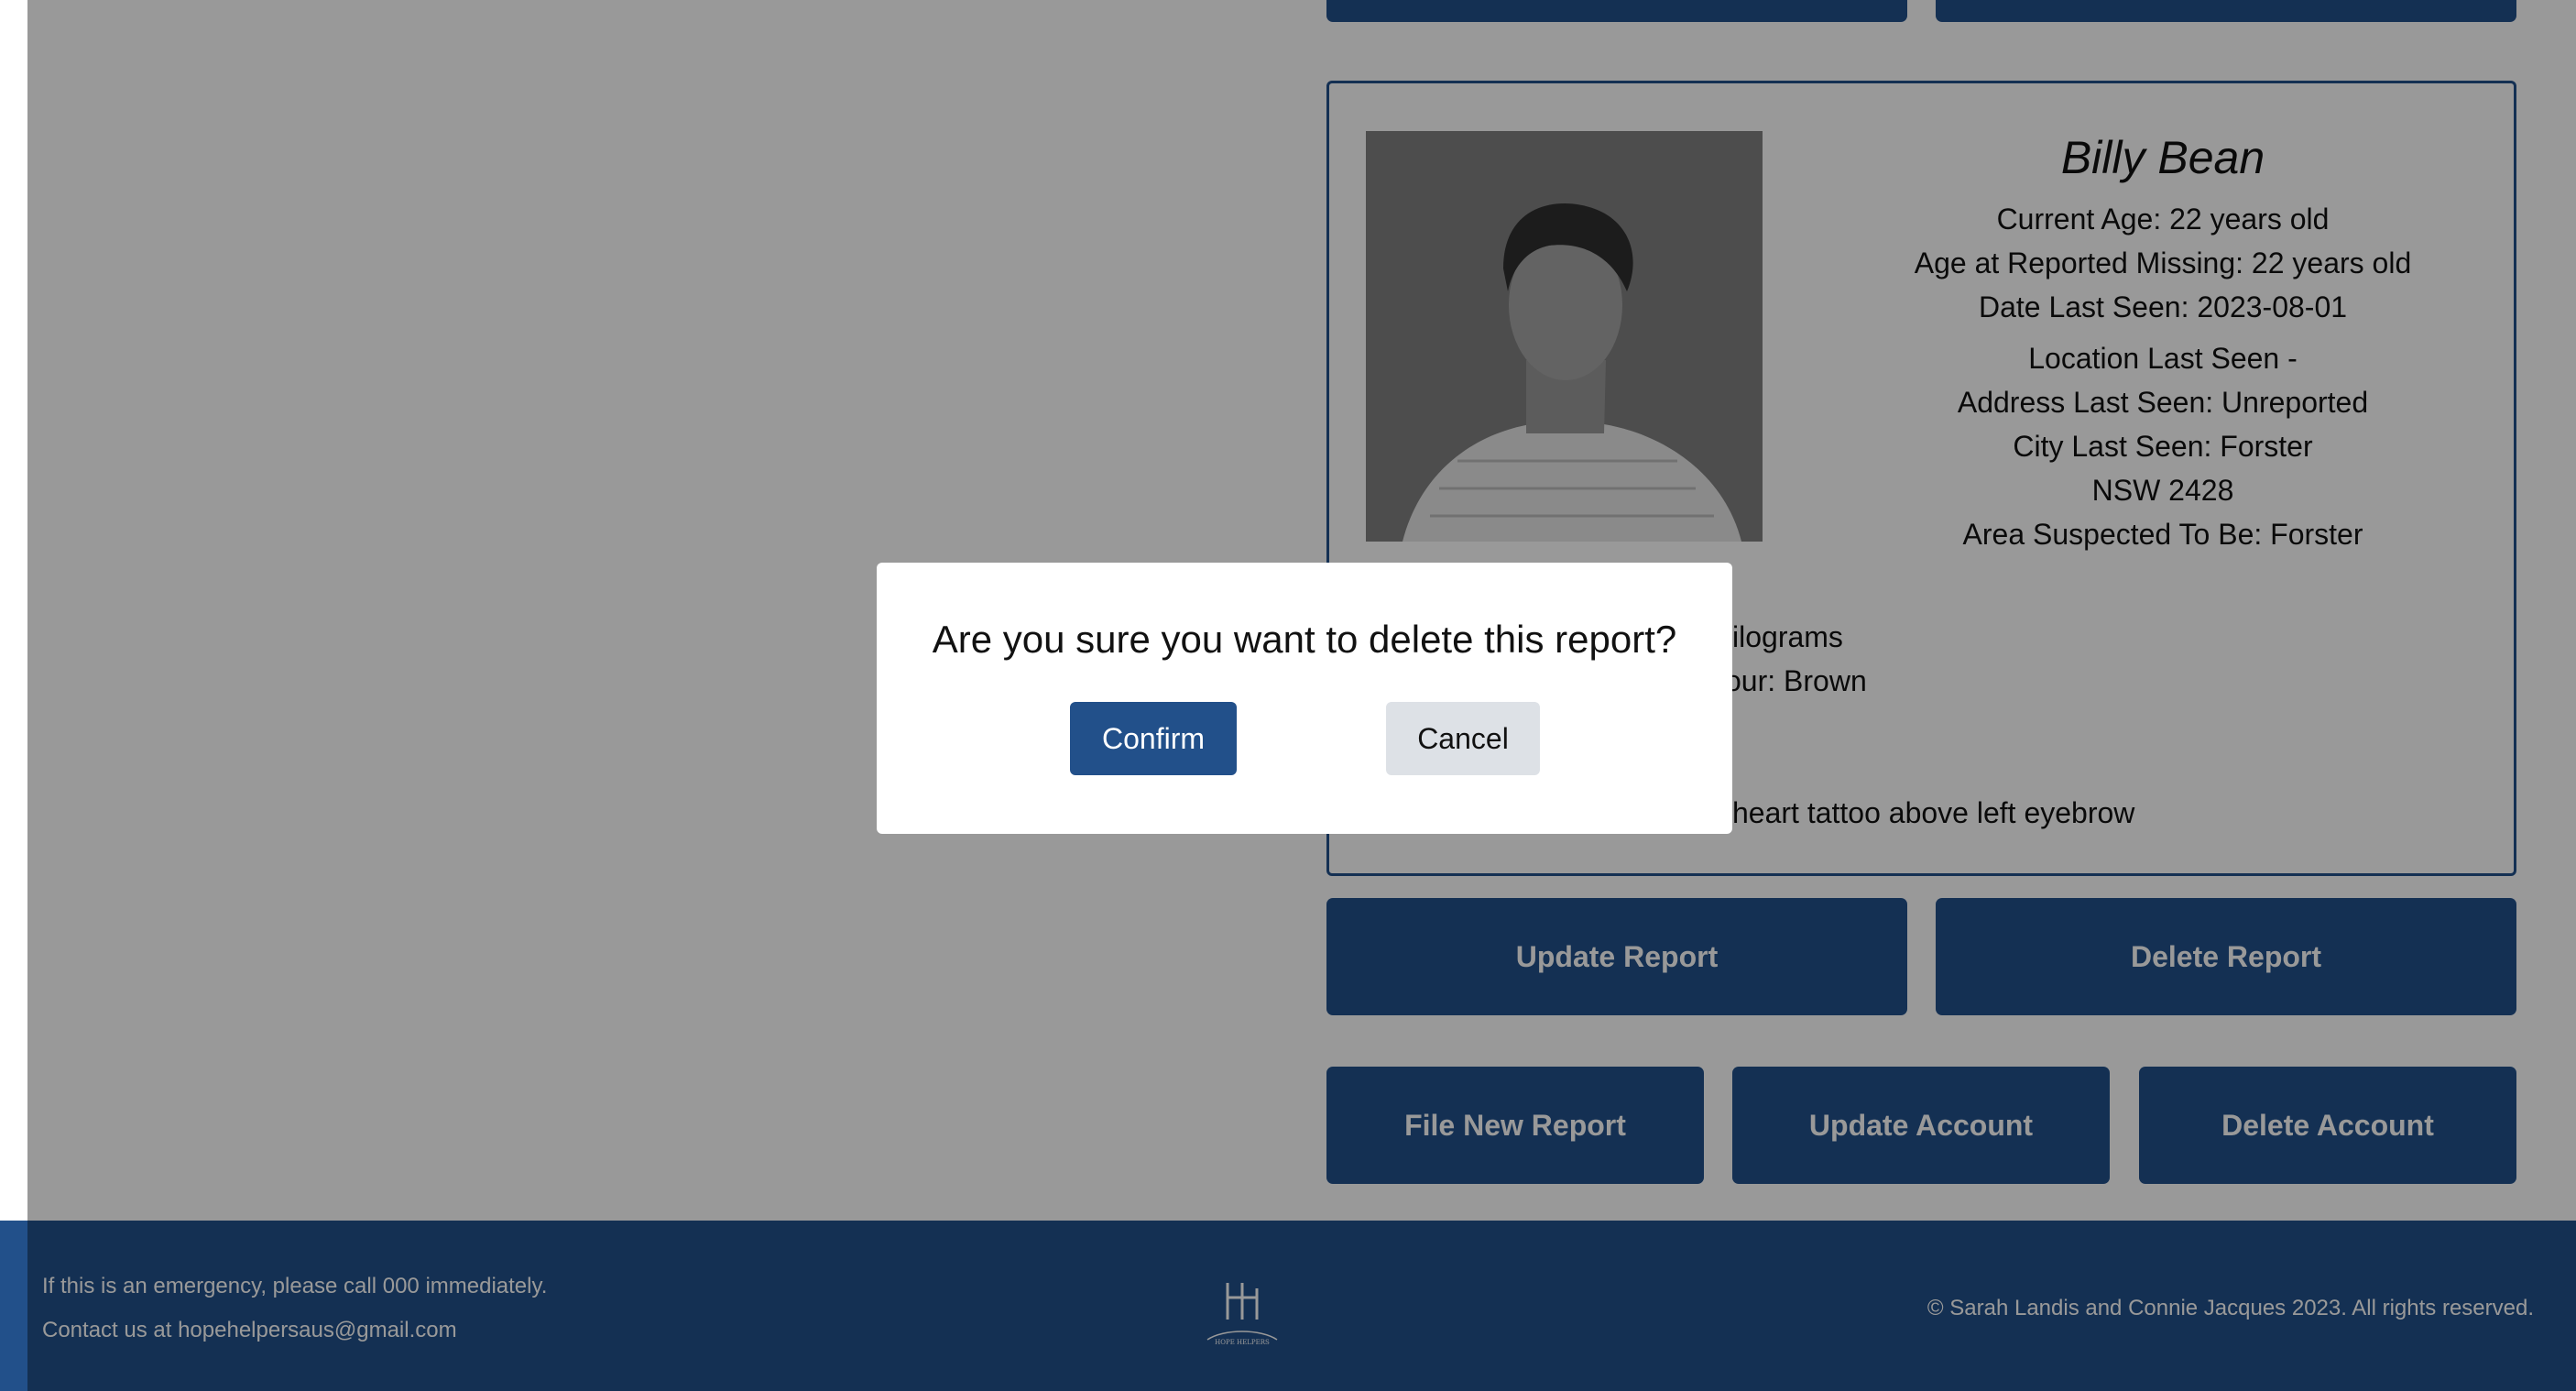  What do you see at coordinates (1153, 739) in the screenshot?
I see `confirm-button: Confirm` at bounding box center [1153, 739].